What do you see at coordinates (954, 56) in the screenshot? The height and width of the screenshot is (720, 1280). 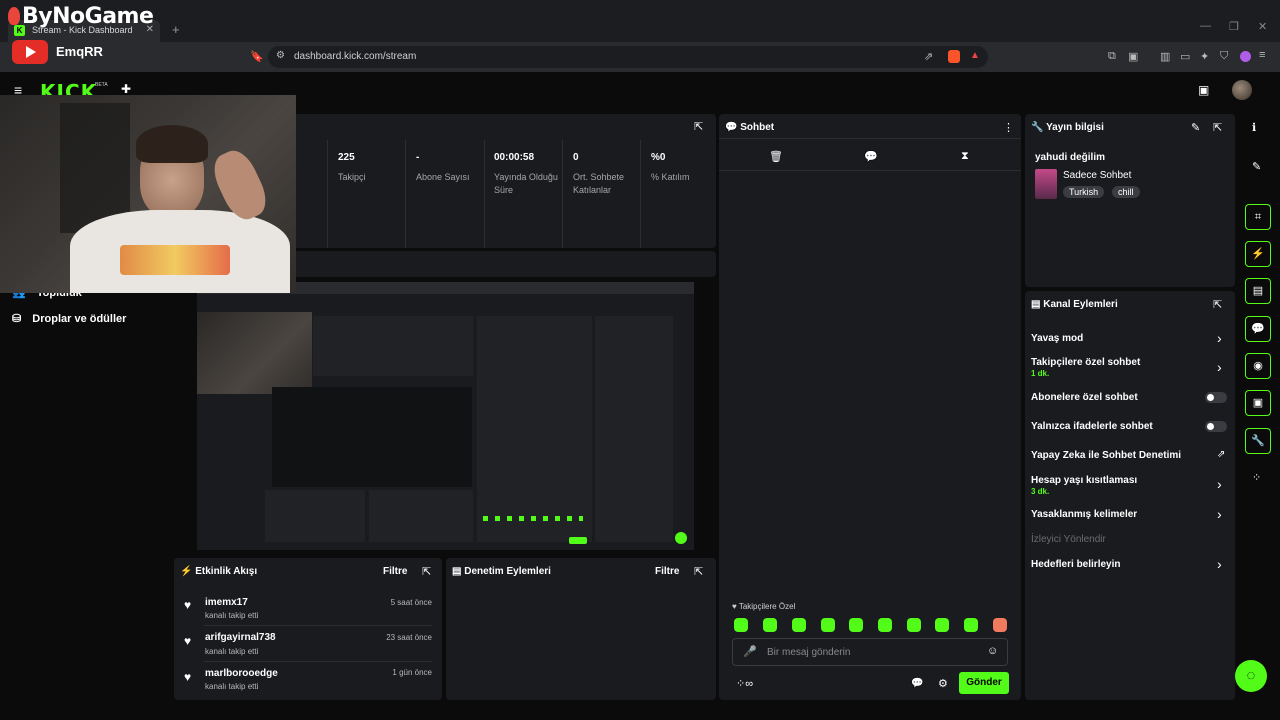 I see `brave-shield-icon` at bounding box center [954, 56].